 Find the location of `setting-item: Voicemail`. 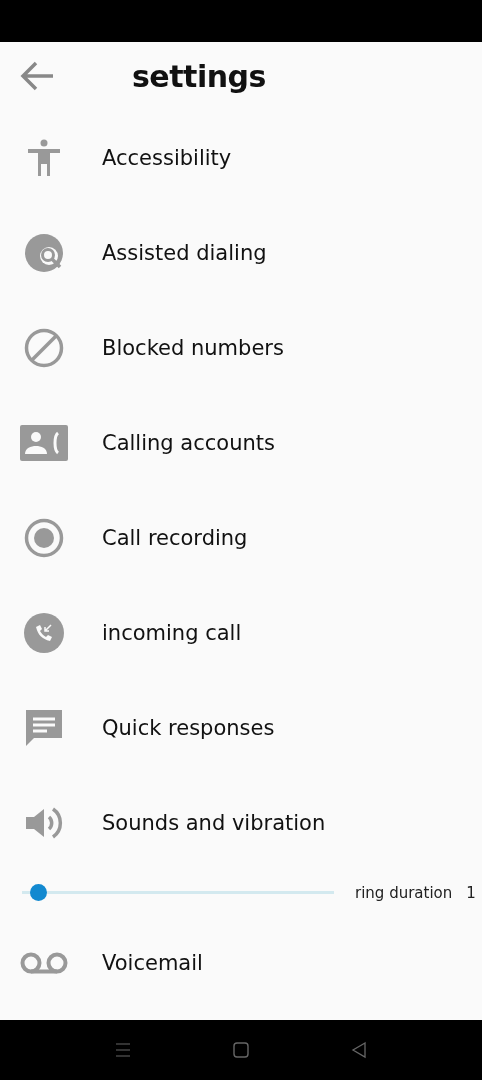

setting-item: Voicemail is located at coordinates (152, 962).